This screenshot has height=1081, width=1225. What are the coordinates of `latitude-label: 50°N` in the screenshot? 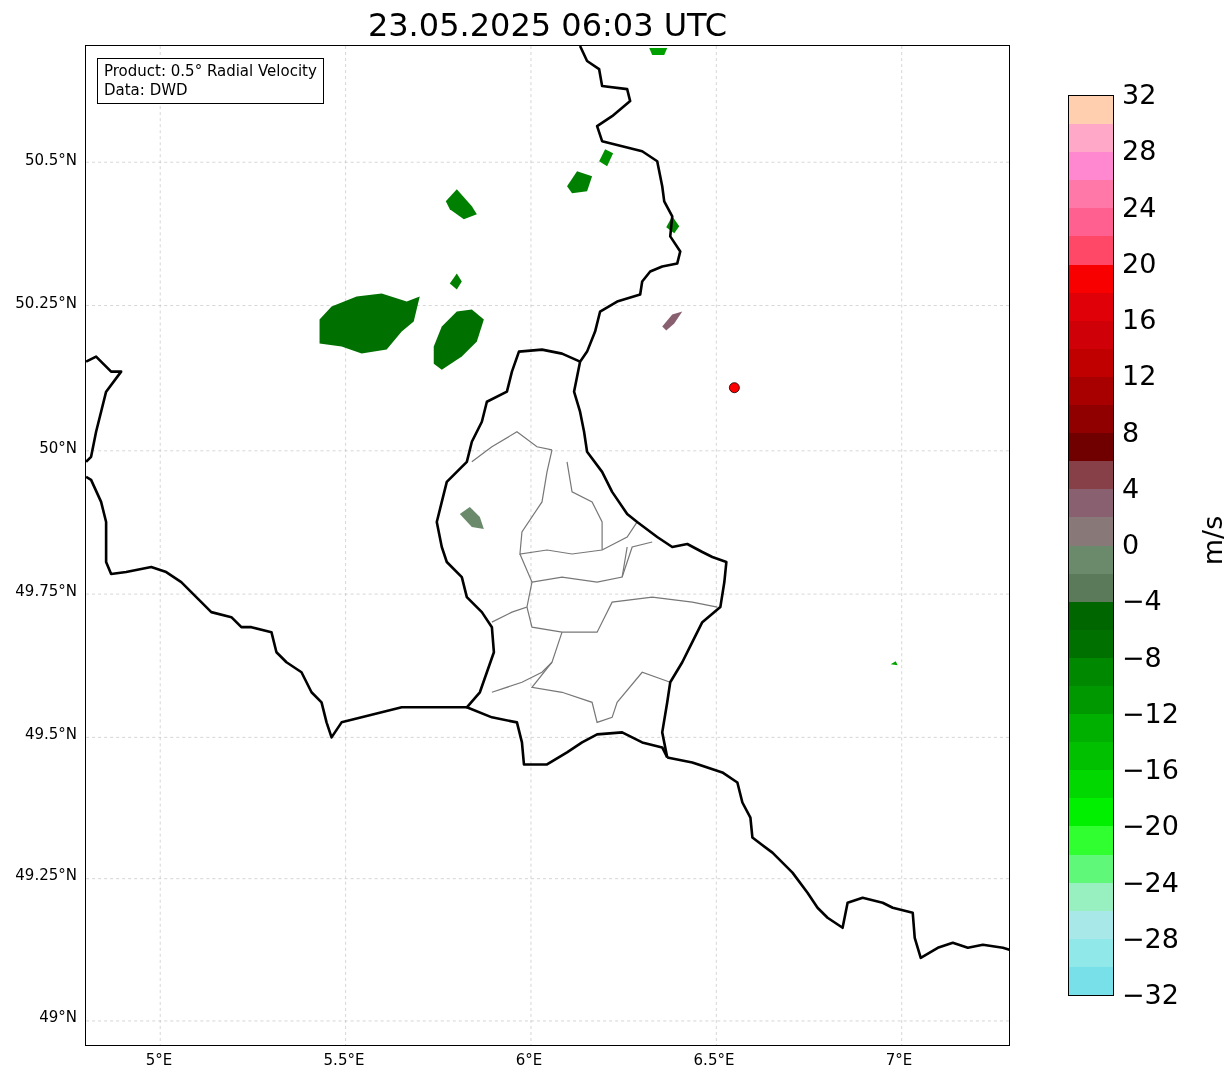 It's located at (58, 448).